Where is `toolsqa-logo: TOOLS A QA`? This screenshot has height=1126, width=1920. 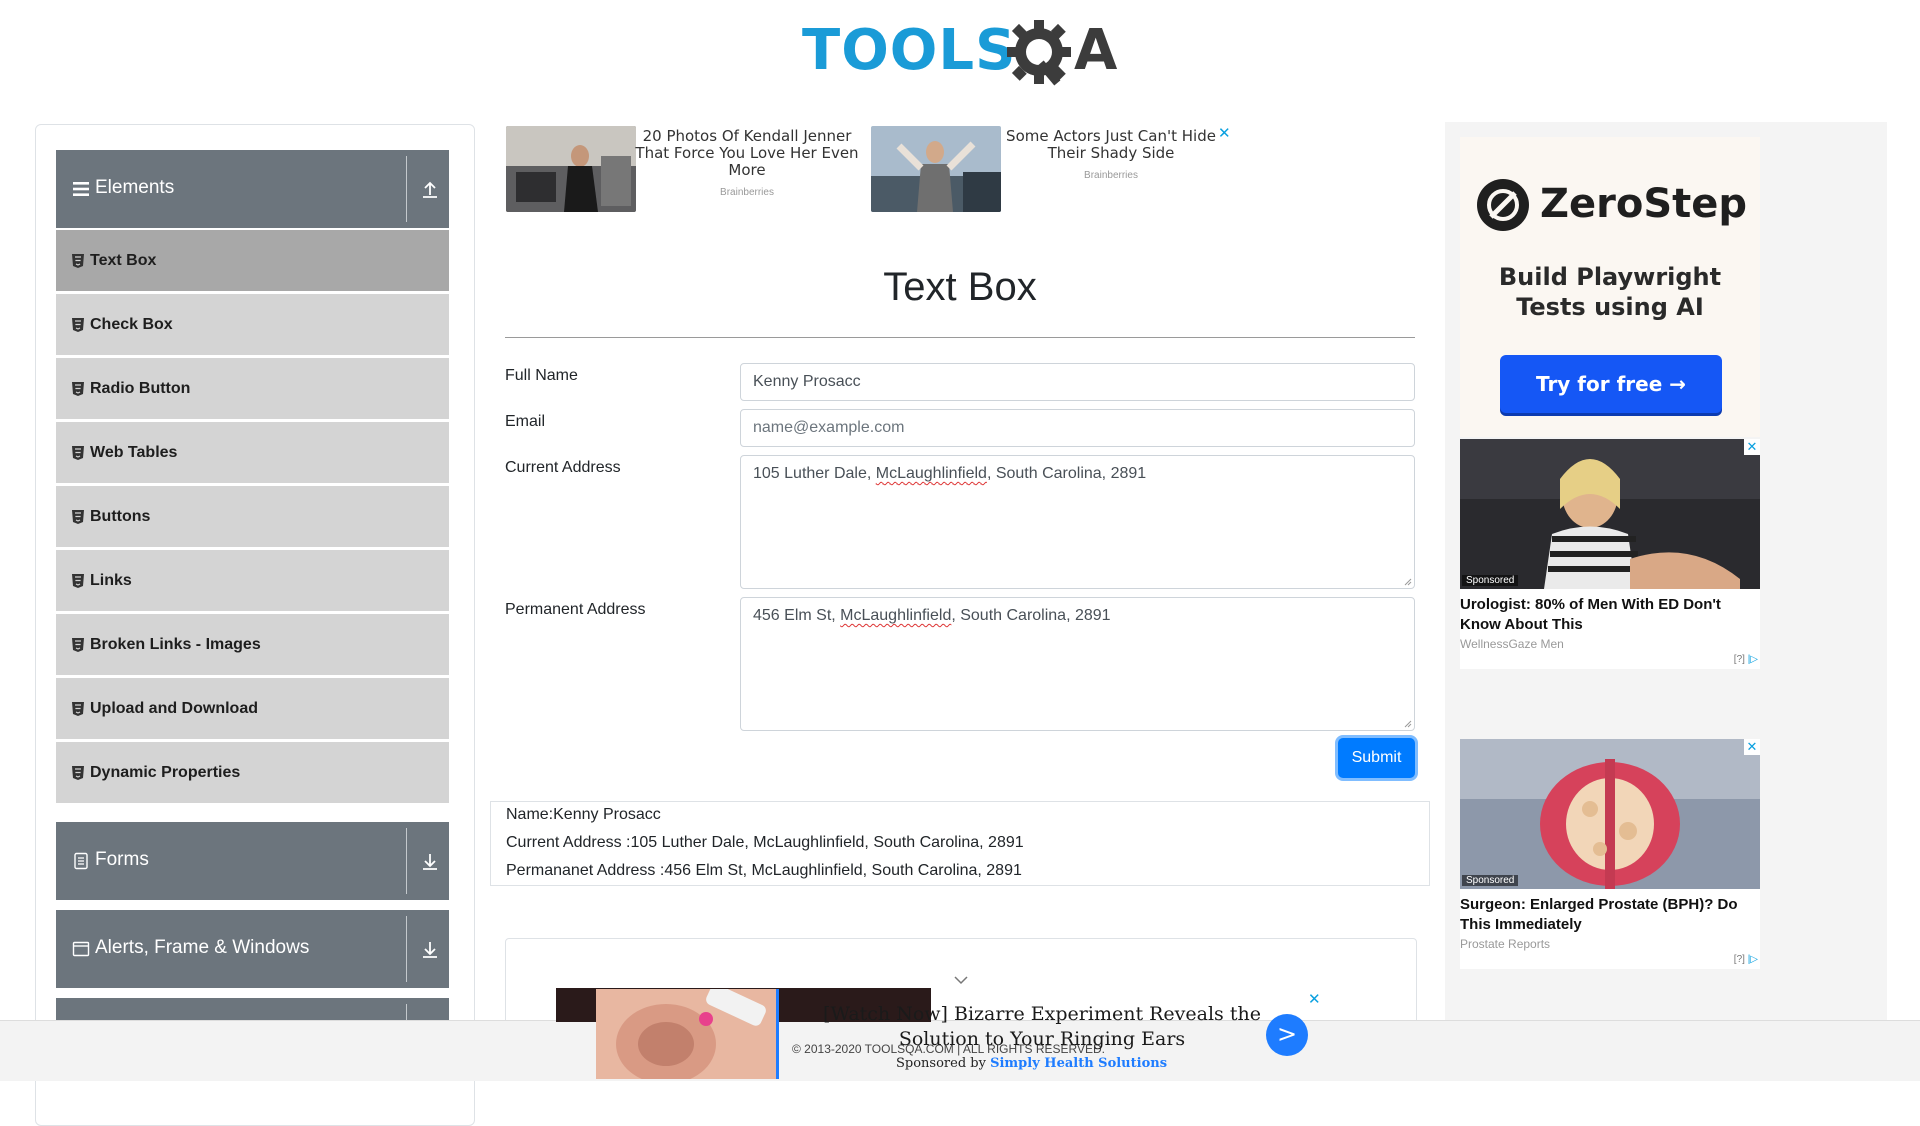
toolsqa-logo: TOOLS A QA is located at coordinates (965, 53).